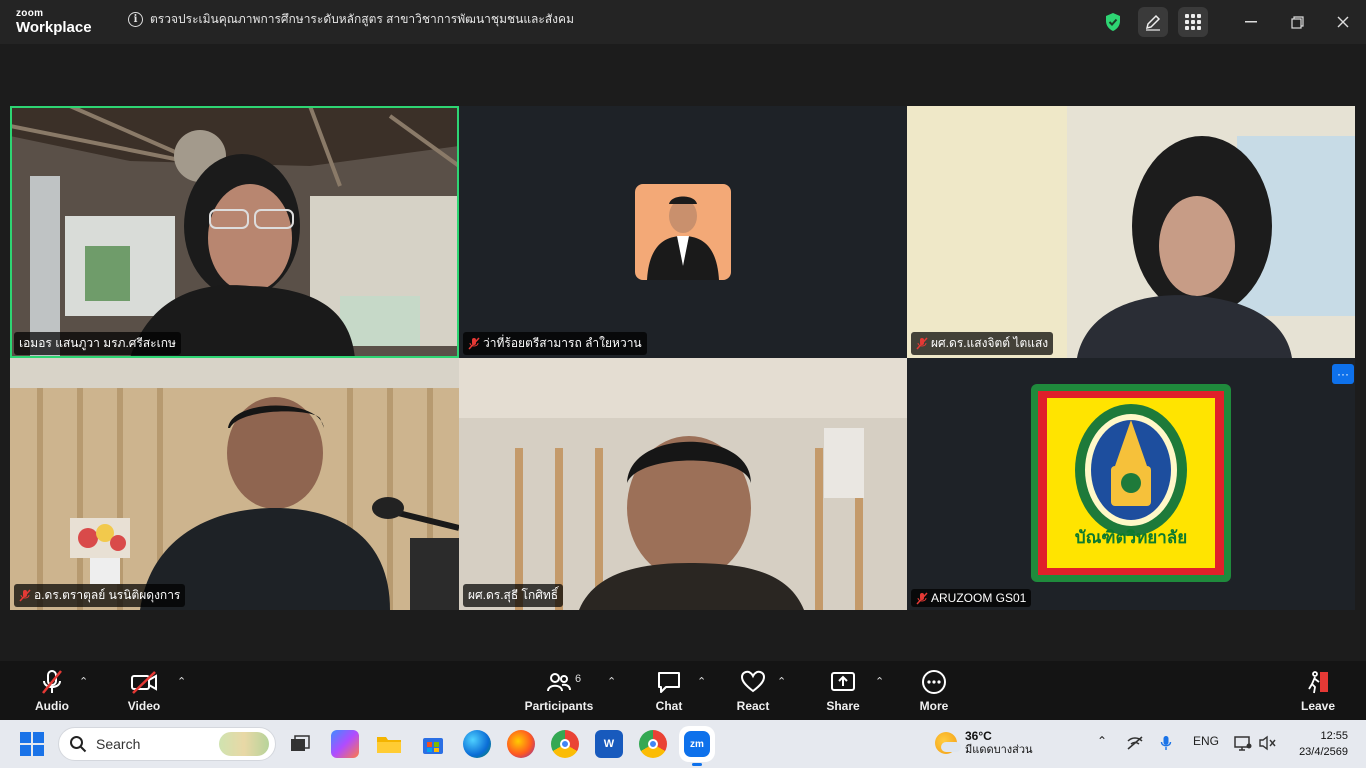 The width and height of the screenshot is (1366, 768). I want to click on task-view-icon, so click(300, 744).